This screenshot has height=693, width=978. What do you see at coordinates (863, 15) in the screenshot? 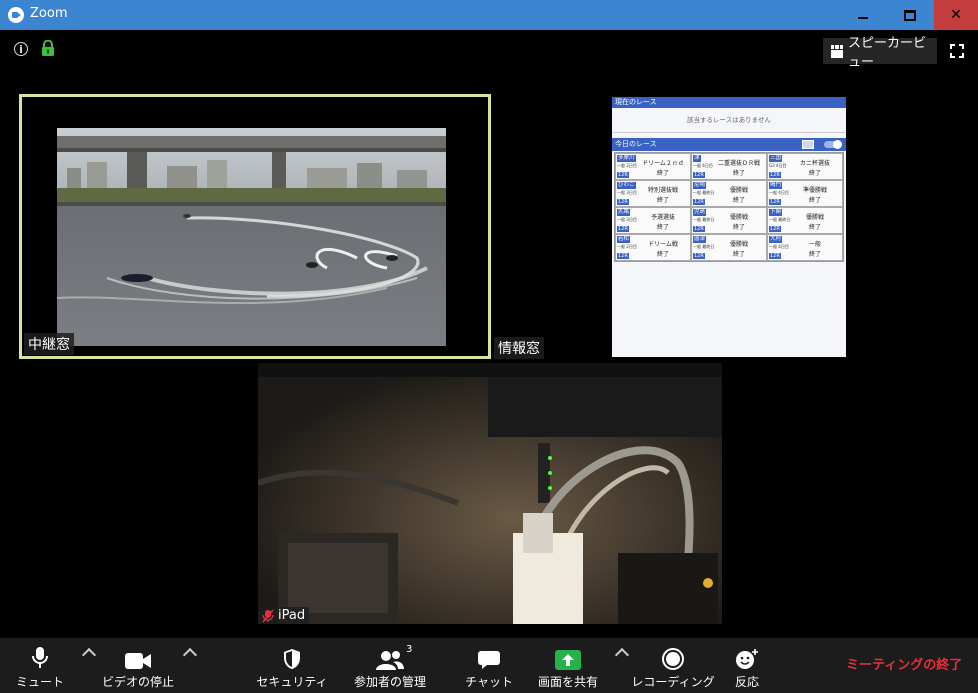
I see `minimize-button` at bounding box center [863, 15].